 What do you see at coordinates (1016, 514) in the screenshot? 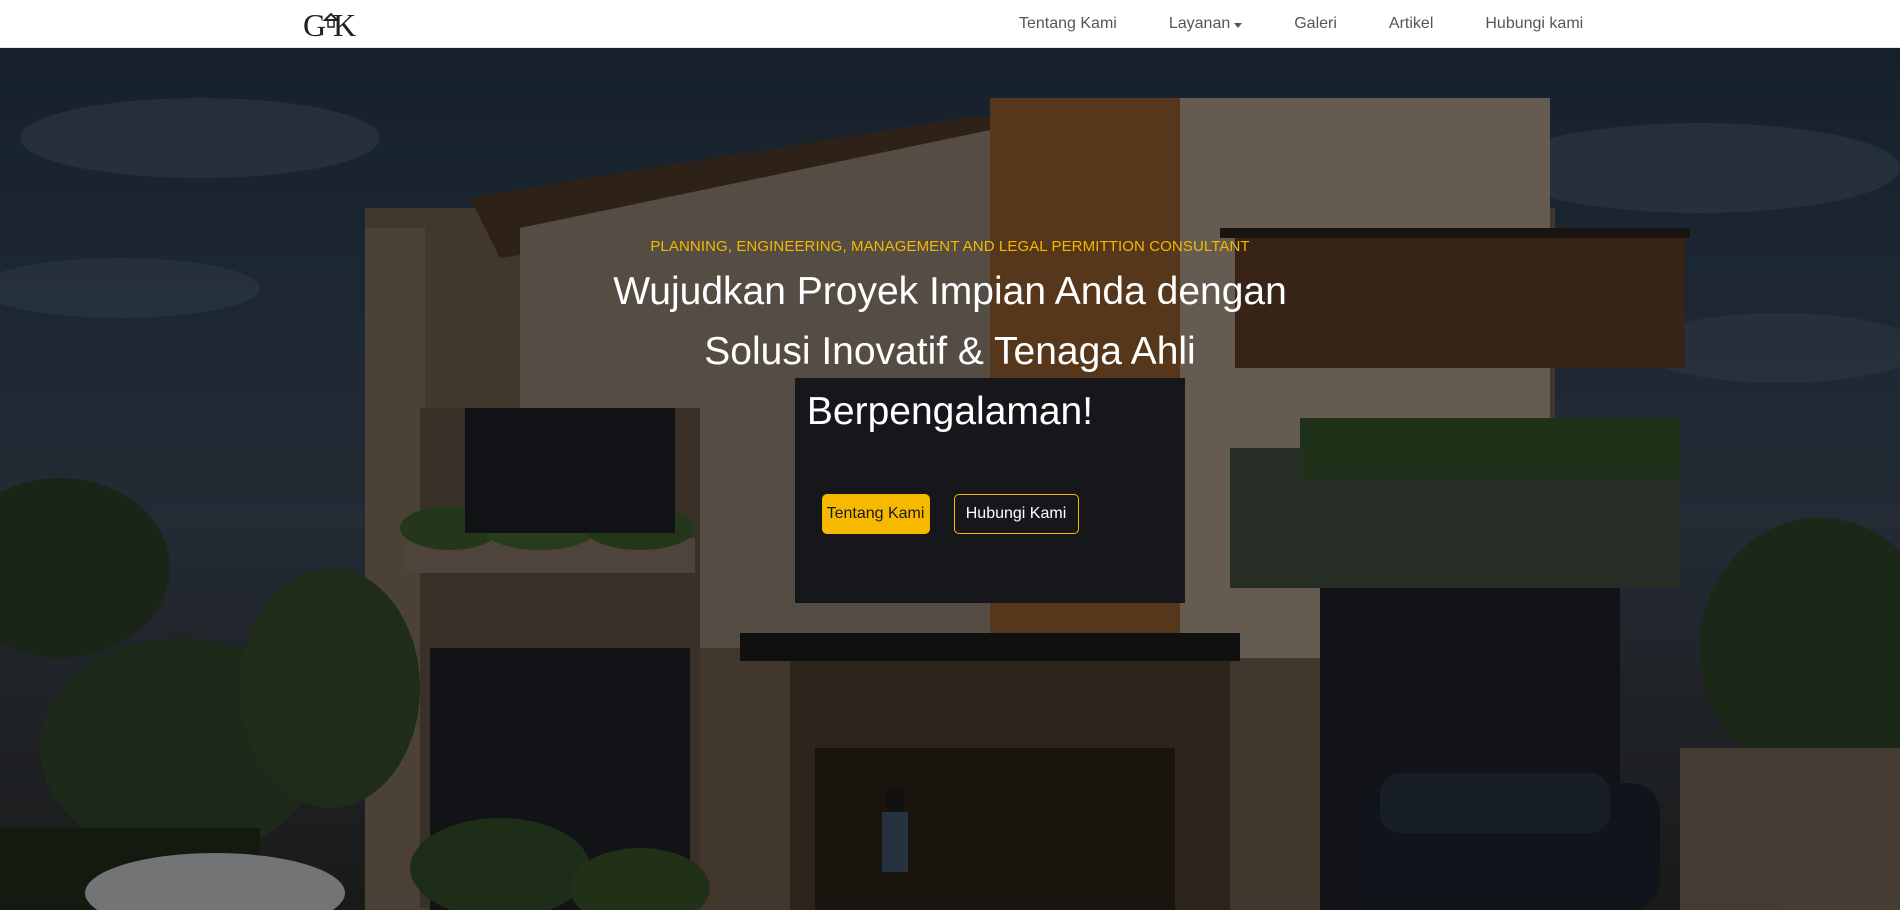
I see `hubungi-kami-button: Hubungi Kami` at bounding box center [1016, 514].